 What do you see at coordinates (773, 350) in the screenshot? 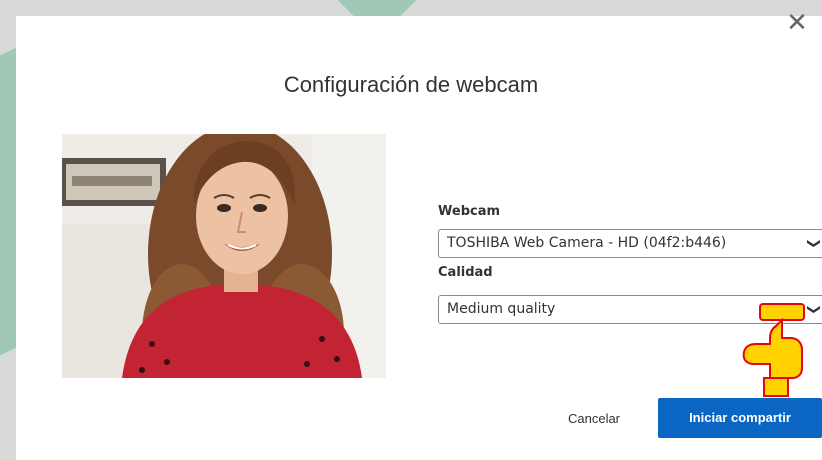
I see `pointing-hand-icon` at bounding box center [773, 350].